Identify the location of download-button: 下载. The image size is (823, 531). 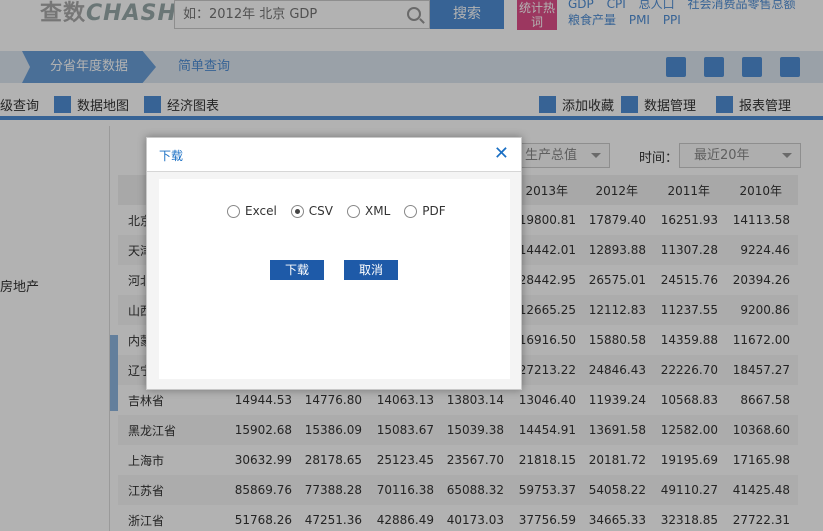
(297, 270).